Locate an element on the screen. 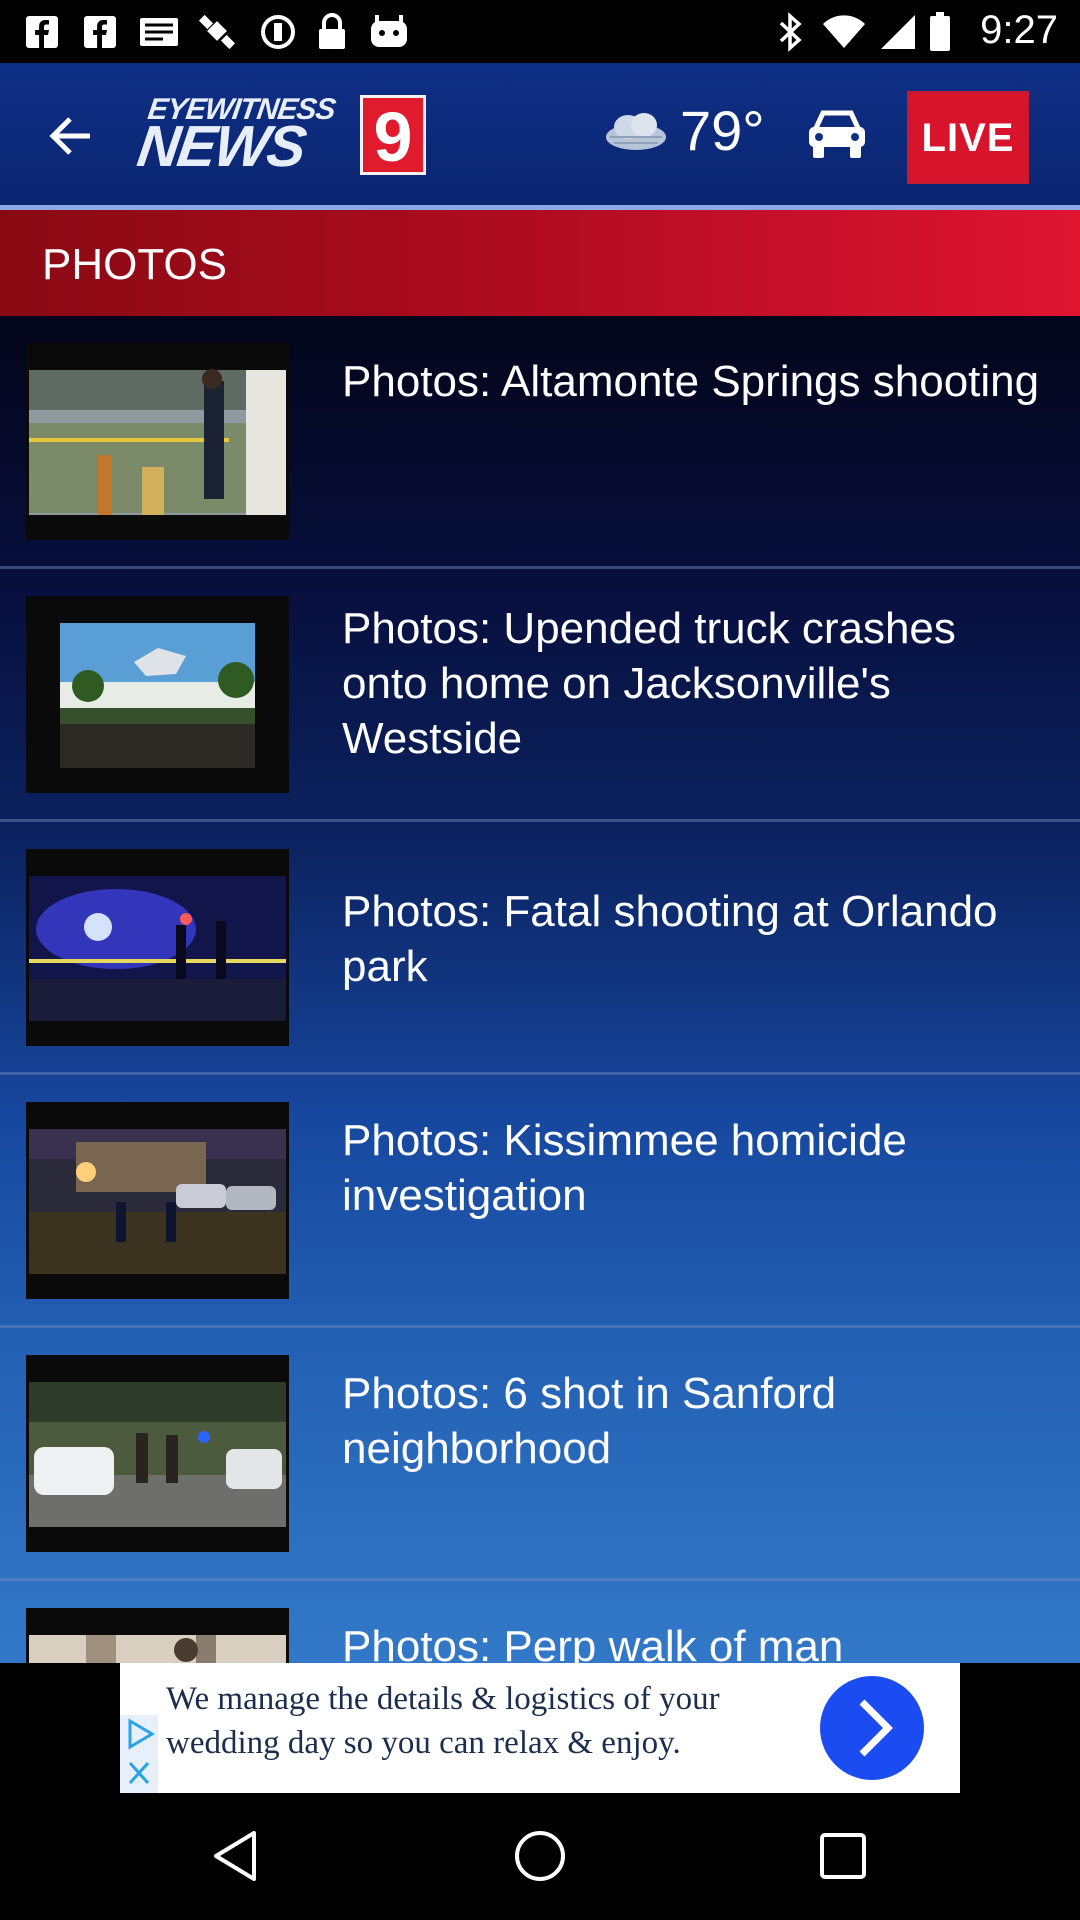  recents-square-icon is located at coordinates (843, 1856).